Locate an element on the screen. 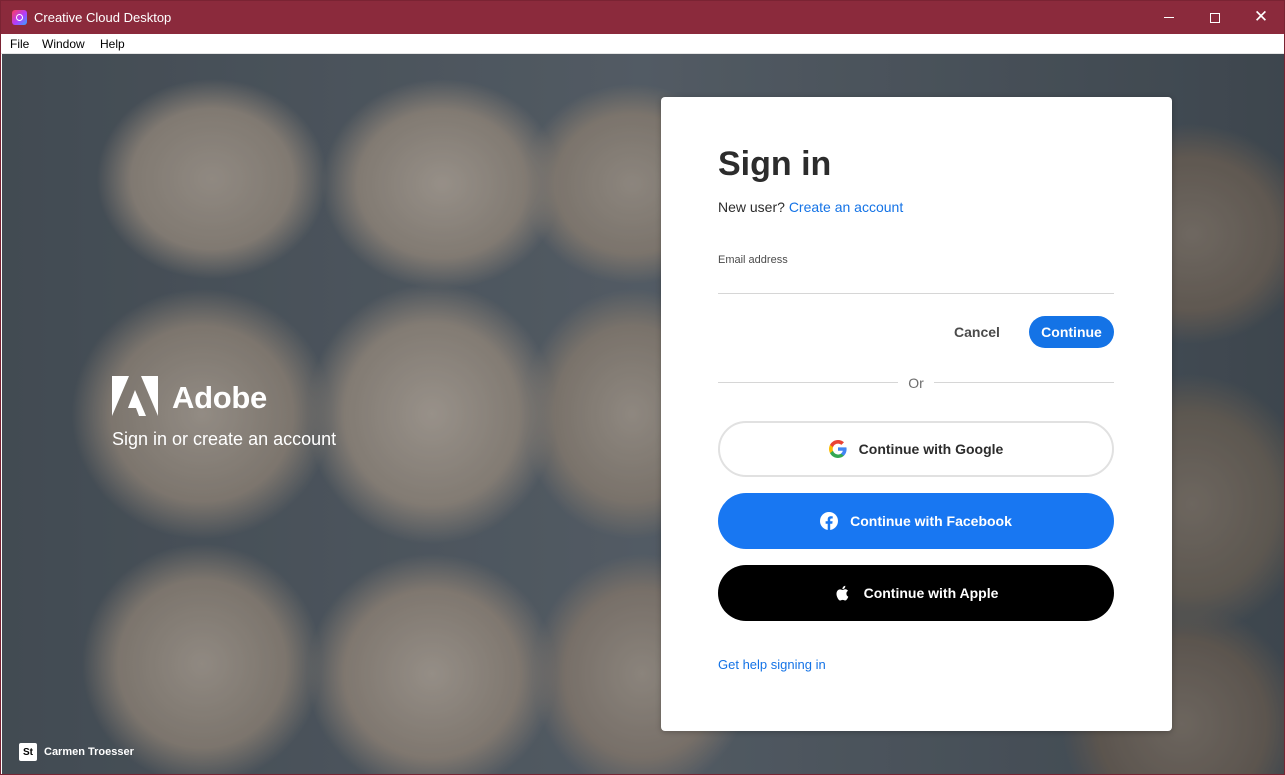 The width and height of the screenshot is (1285, 775). divider-left is located at coordinates (808, 382).